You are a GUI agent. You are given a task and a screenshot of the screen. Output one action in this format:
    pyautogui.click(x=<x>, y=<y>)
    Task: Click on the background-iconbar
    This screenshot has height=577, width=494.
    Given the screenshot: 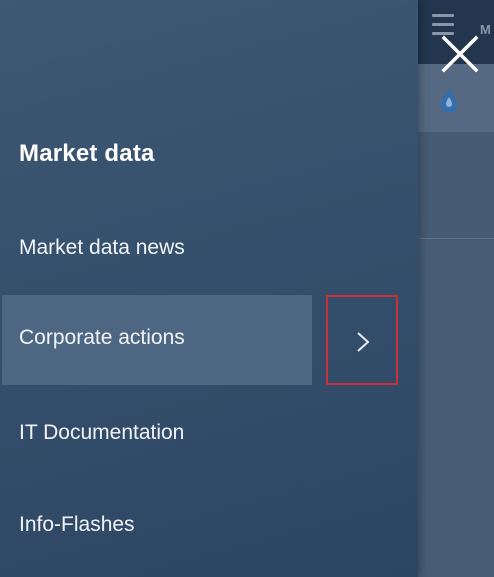 What is the action you would take?
    pyautogui.click(x=456, y=98)
    